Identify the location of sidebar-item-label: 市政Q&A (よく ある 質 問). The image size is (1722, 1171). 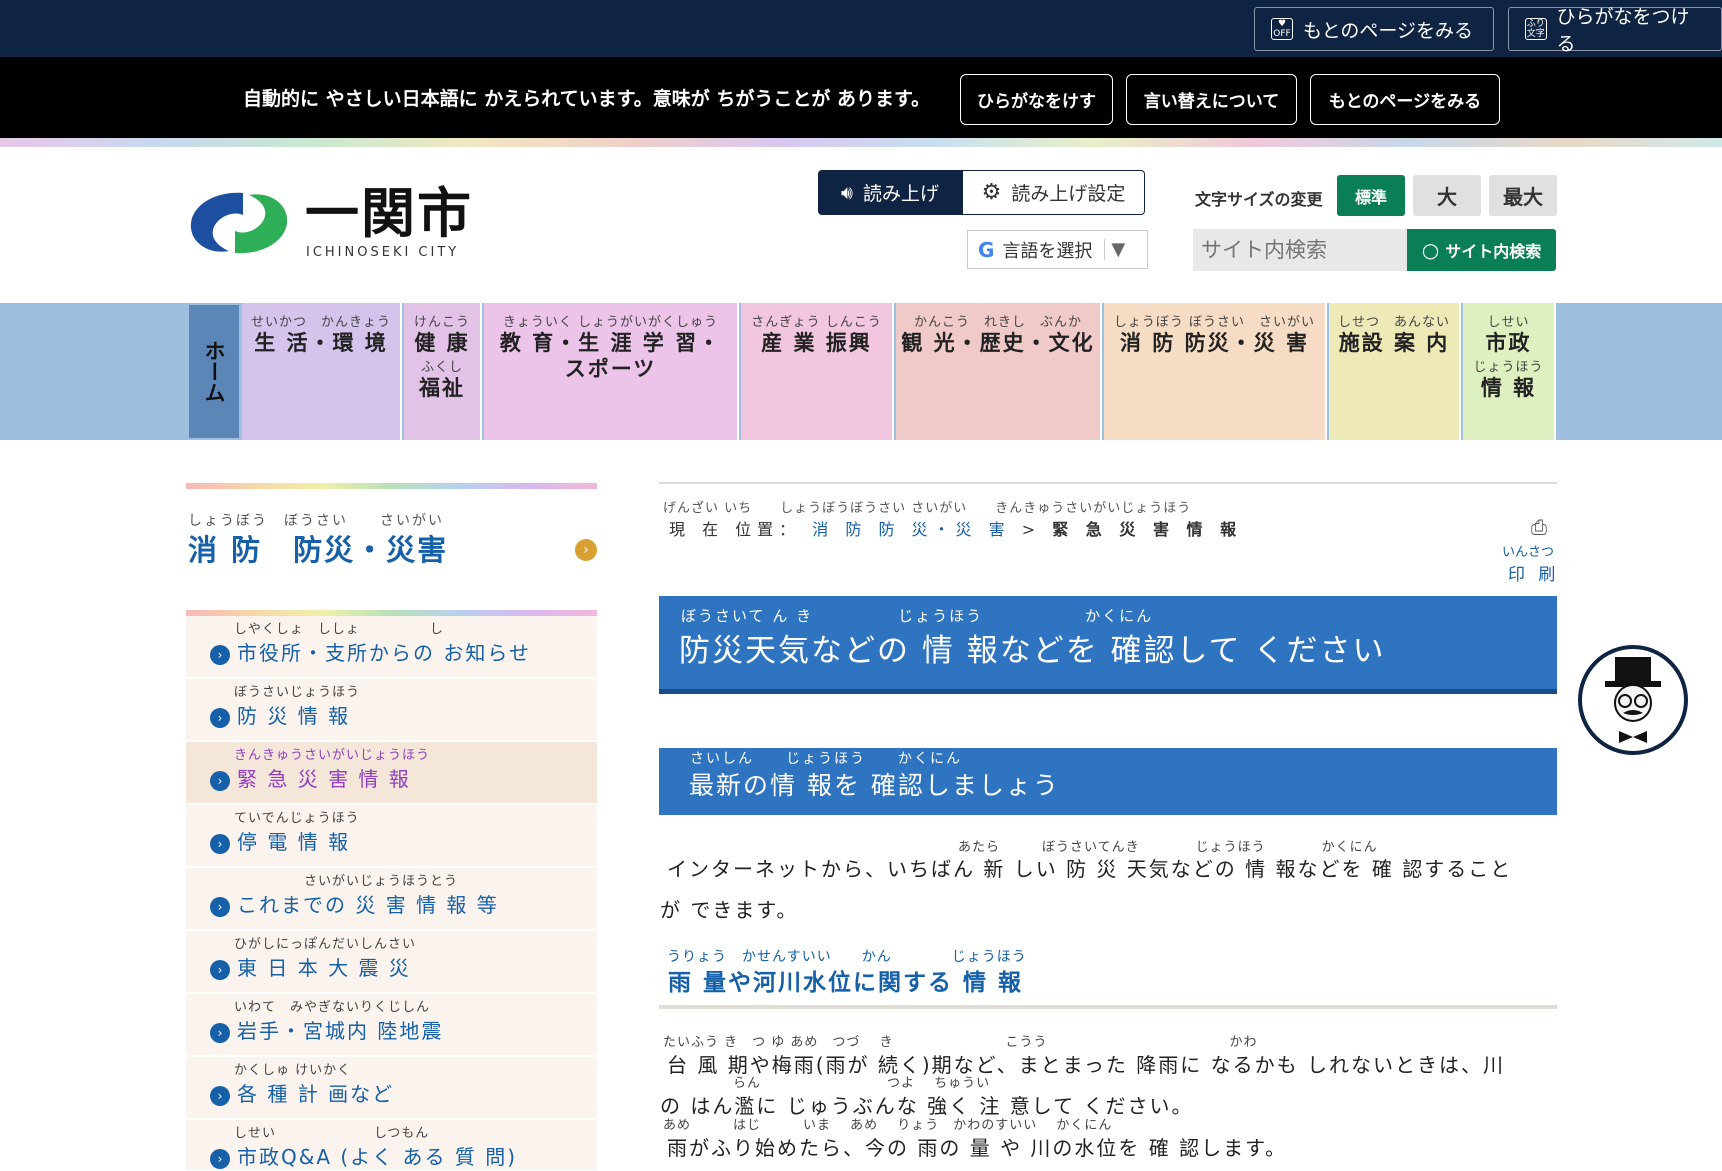
(377, 1157).